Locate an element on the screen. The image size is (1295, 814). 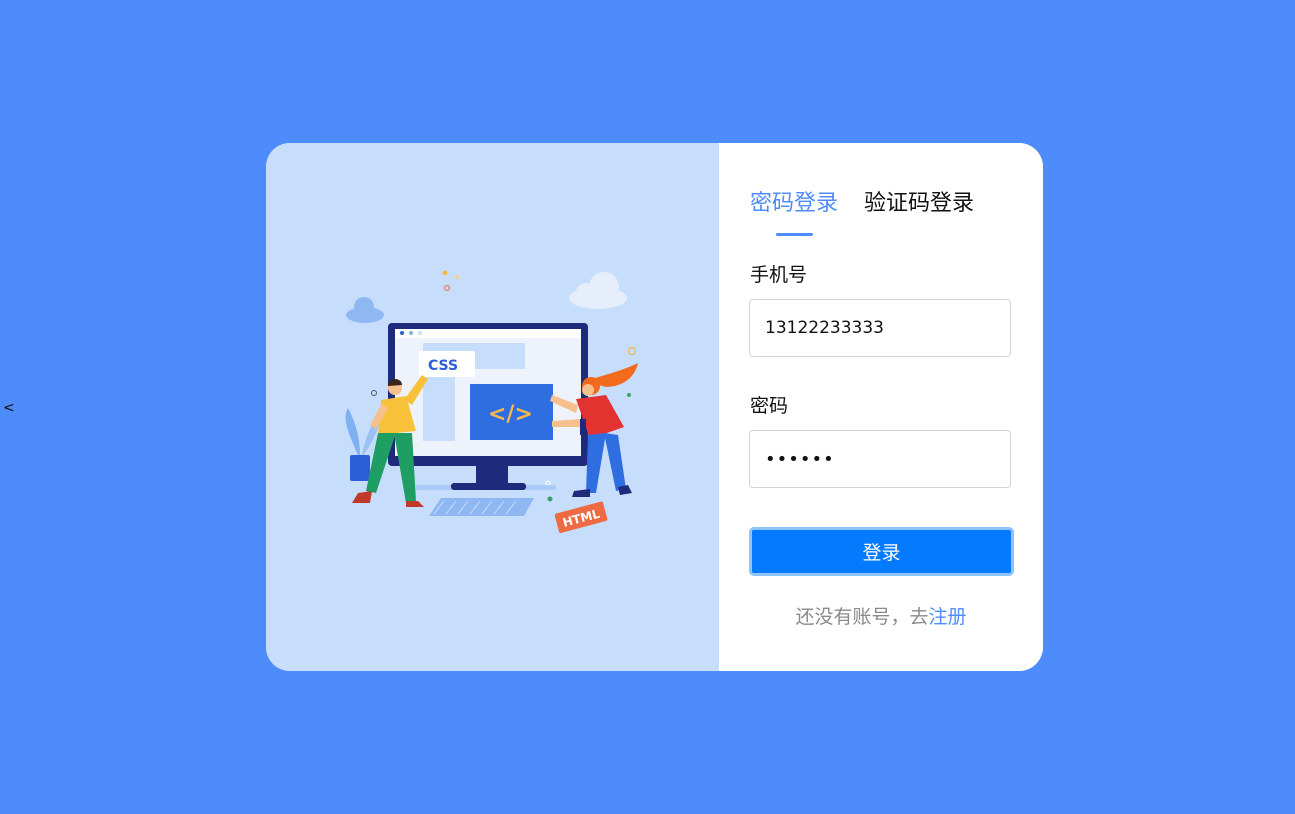
code-tag: </> is located at coordinates (510, 414).